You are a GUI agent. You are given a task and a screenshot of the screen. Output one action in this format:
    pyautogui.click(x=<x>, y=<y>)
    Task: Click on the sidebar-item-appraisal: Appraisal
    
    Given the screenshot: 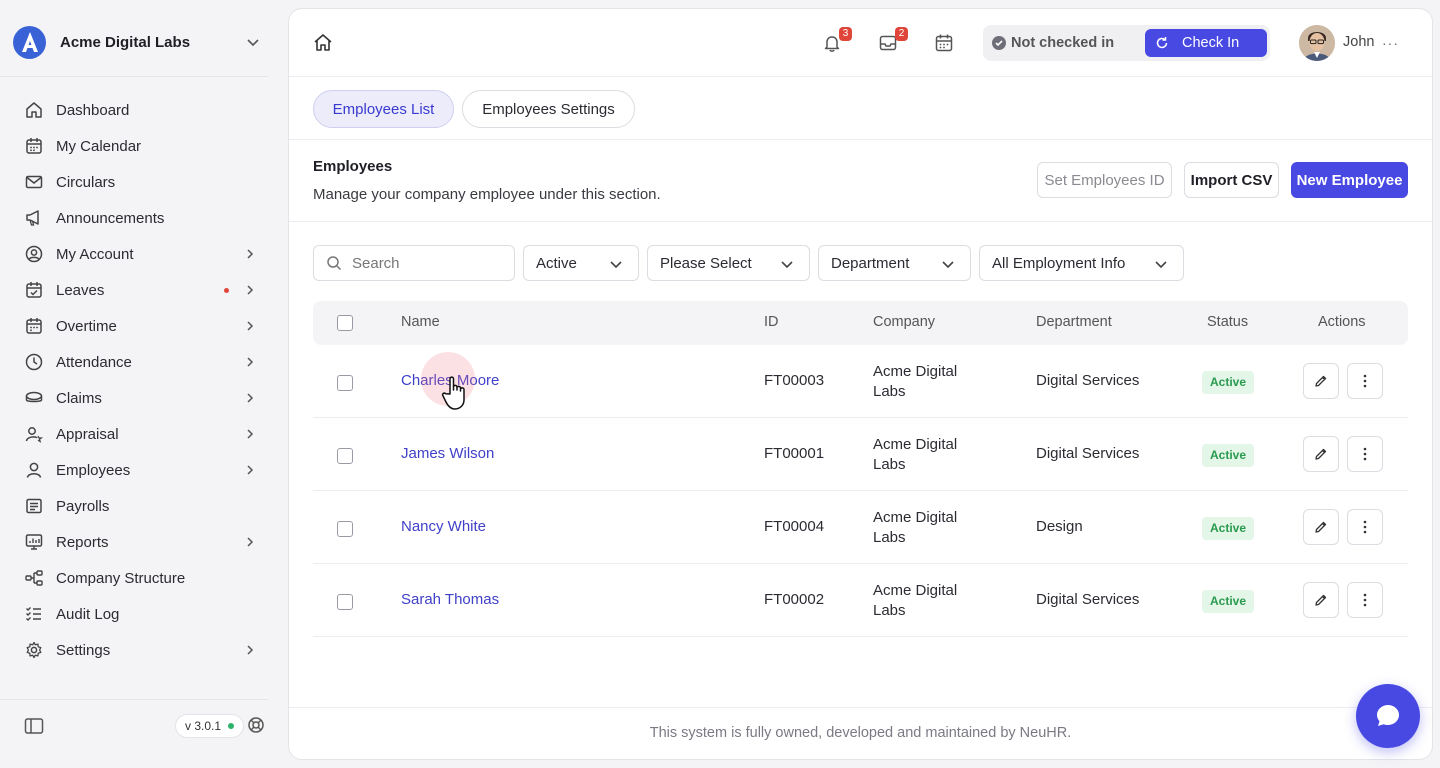 What is the action you would take?
    pyautogui.click(x=144, y=434)
    